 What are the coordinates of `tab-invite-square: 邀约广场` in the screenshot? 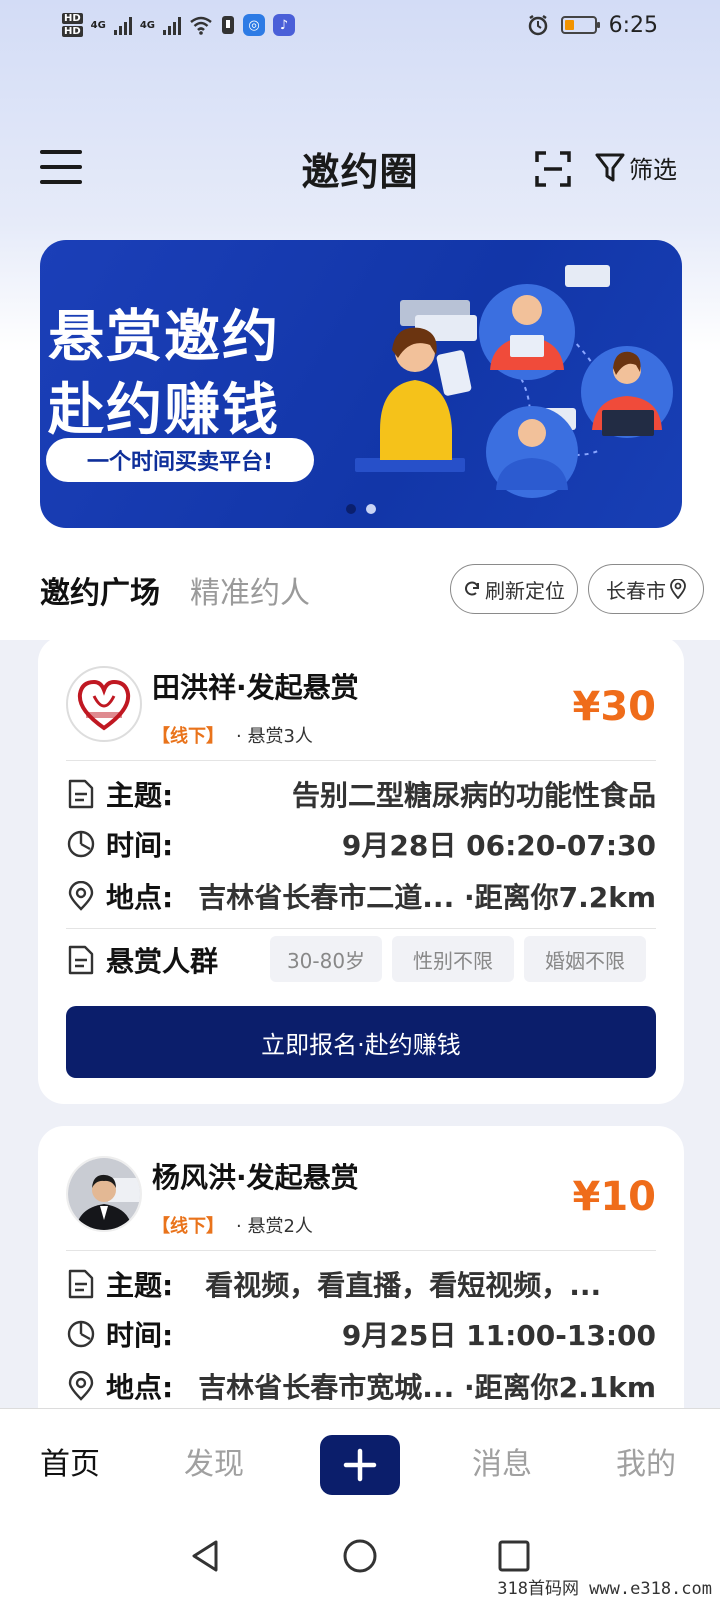 It's located at (100, 590).